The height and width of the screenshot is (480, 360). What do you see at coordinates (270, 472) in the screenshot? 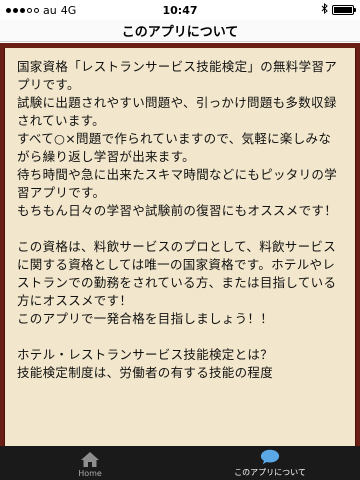
I see `tab-about-label: このアプリについて` at bounding box center [270, 472].